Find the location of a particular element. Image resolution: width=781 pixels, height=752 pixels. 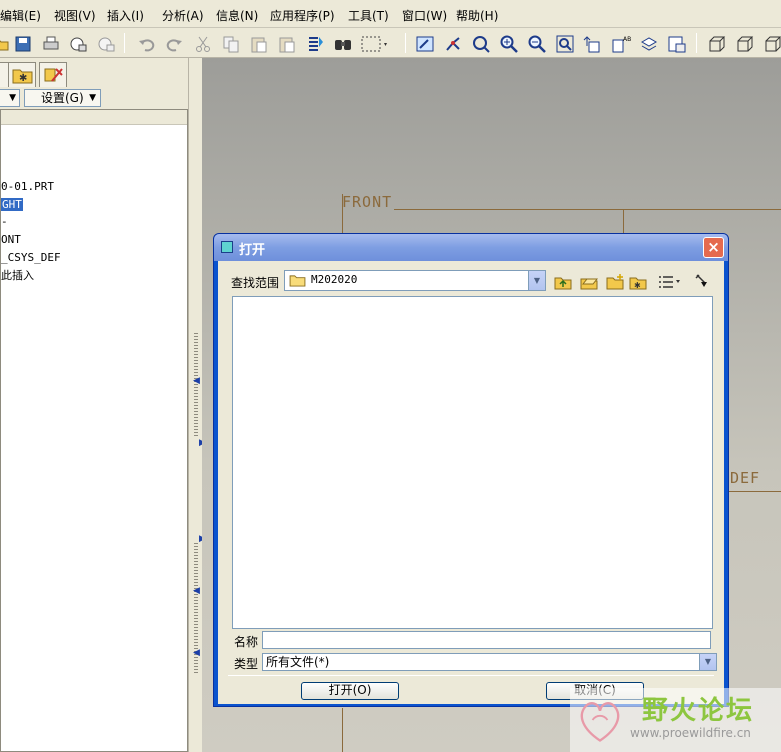

tree-item-part: 0-01.PRT is located at coordinates (27, 187).